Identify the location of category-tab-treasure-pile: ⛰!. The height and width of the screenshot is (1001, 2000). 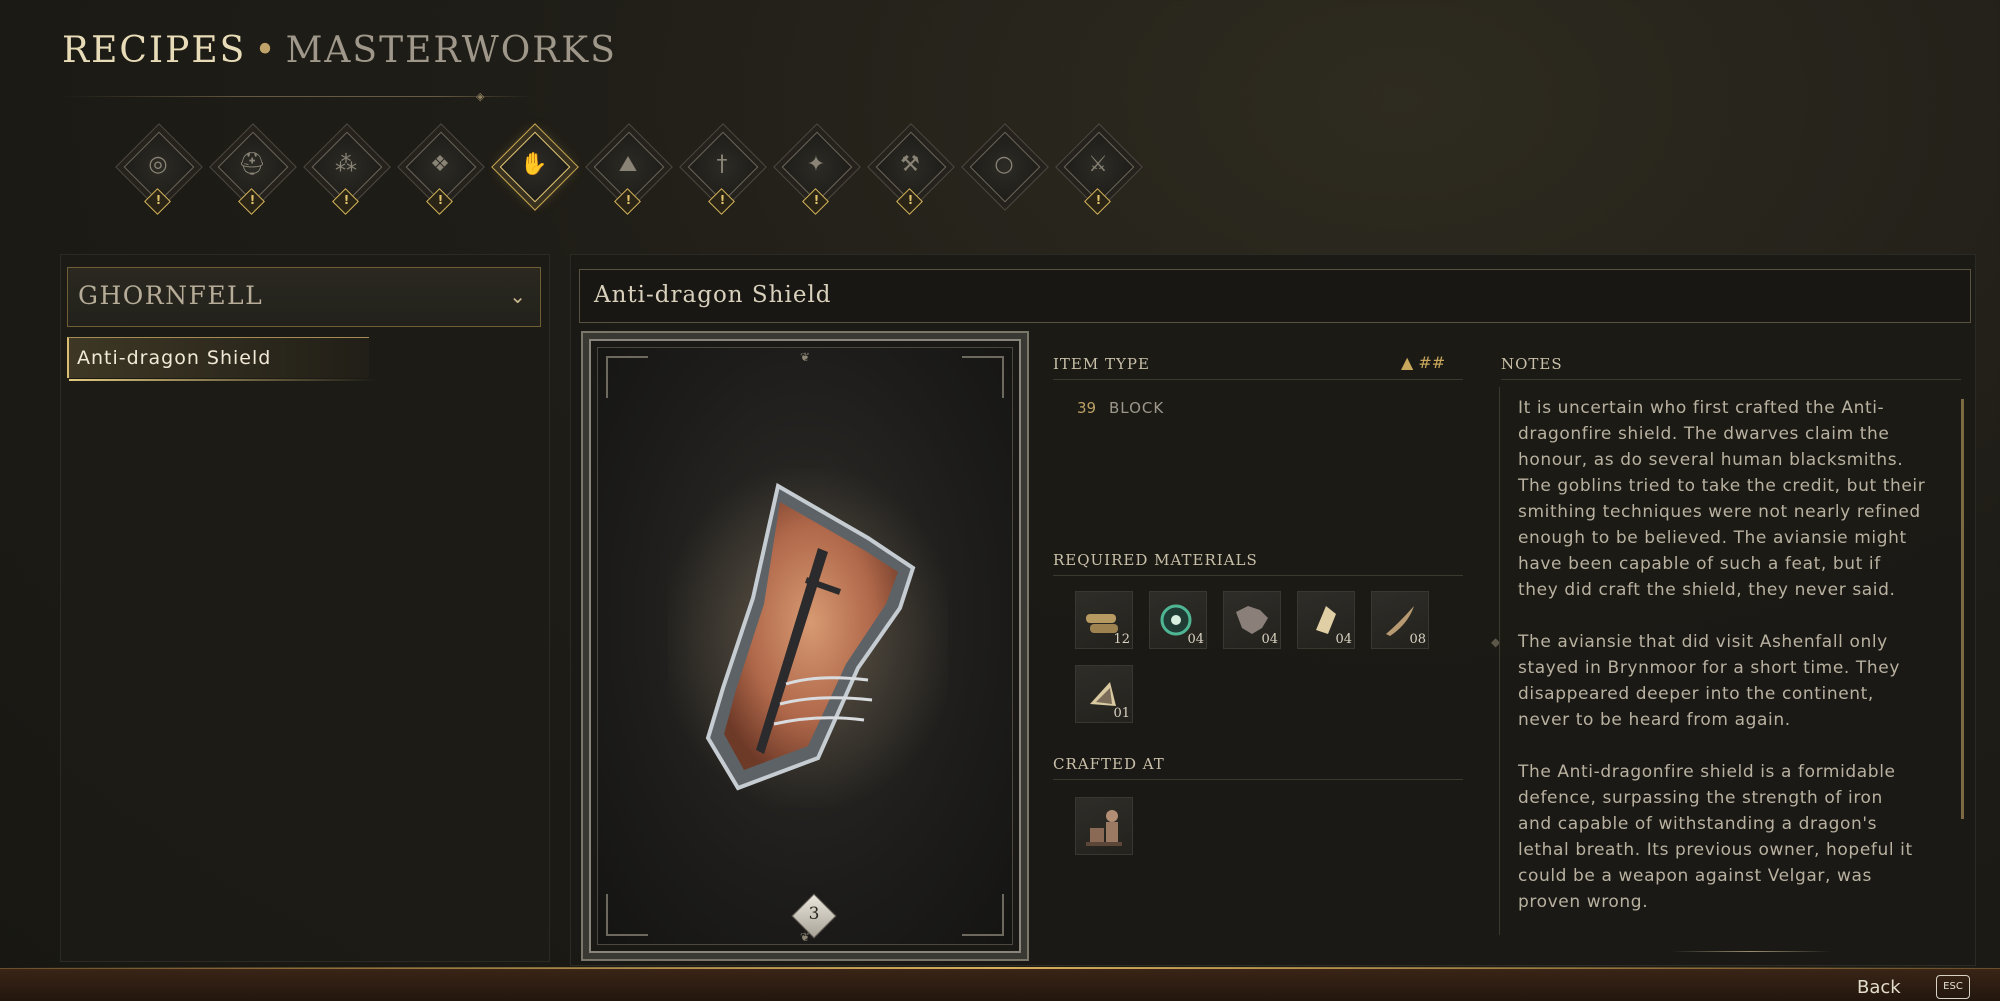
(628, 177).